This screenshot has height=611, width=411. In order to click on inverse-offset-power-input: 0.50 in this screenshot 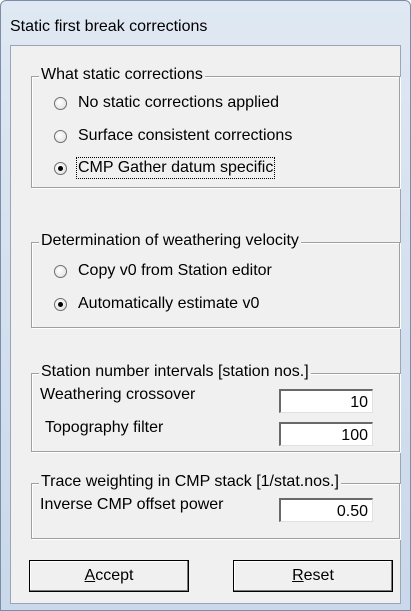, I will do `click(326, 510)`.